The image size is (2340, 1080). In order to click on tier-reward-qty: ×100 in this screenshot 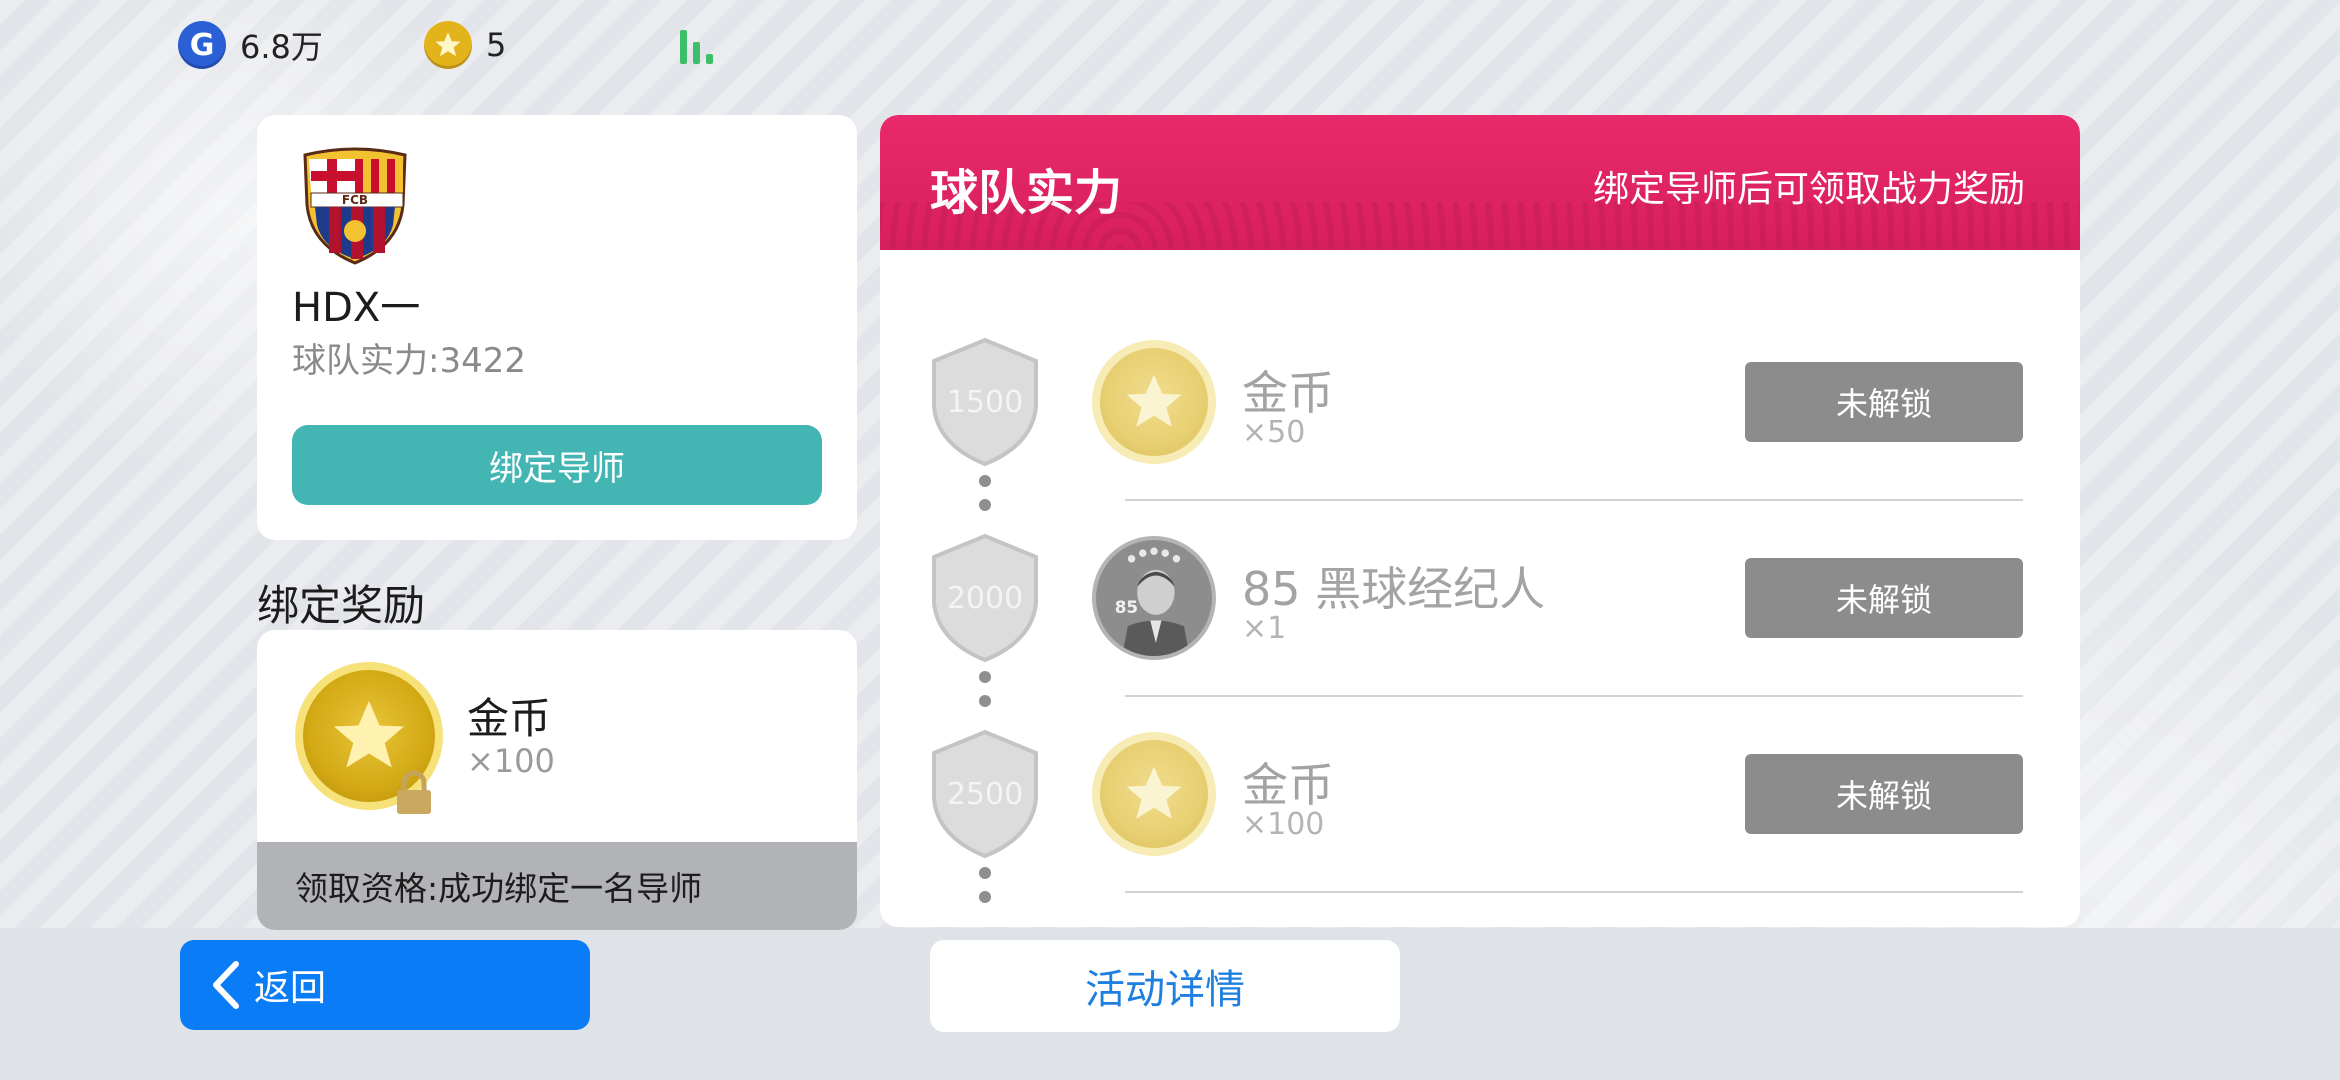, I will do `click(1283, 824)`.